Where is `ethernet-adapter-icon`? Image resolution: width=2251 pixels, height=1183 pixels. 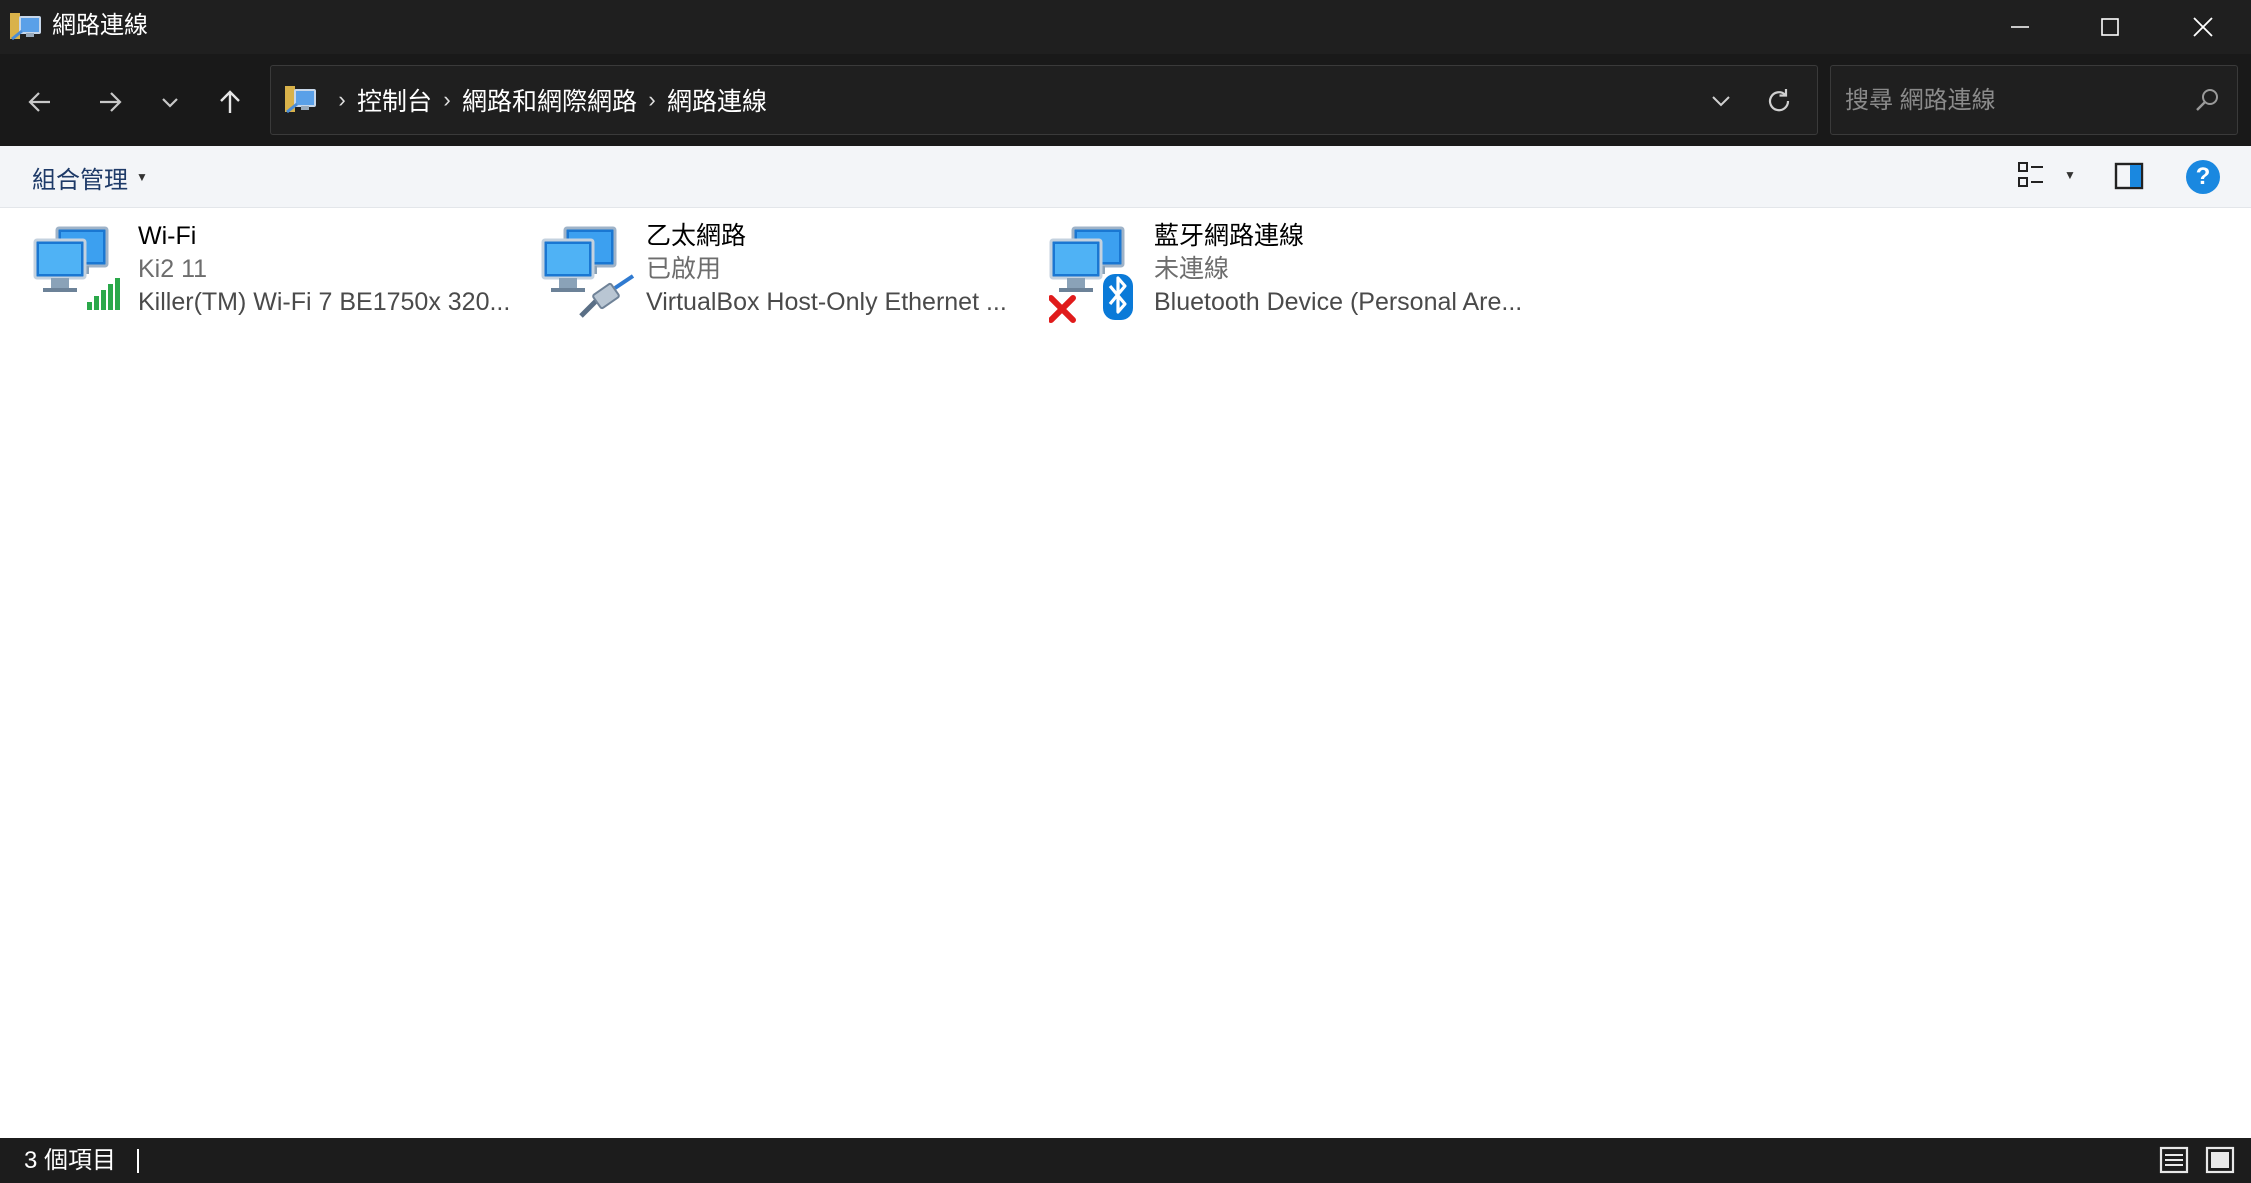 ethernet-adapter-icon is located at coordinates (588, 272).